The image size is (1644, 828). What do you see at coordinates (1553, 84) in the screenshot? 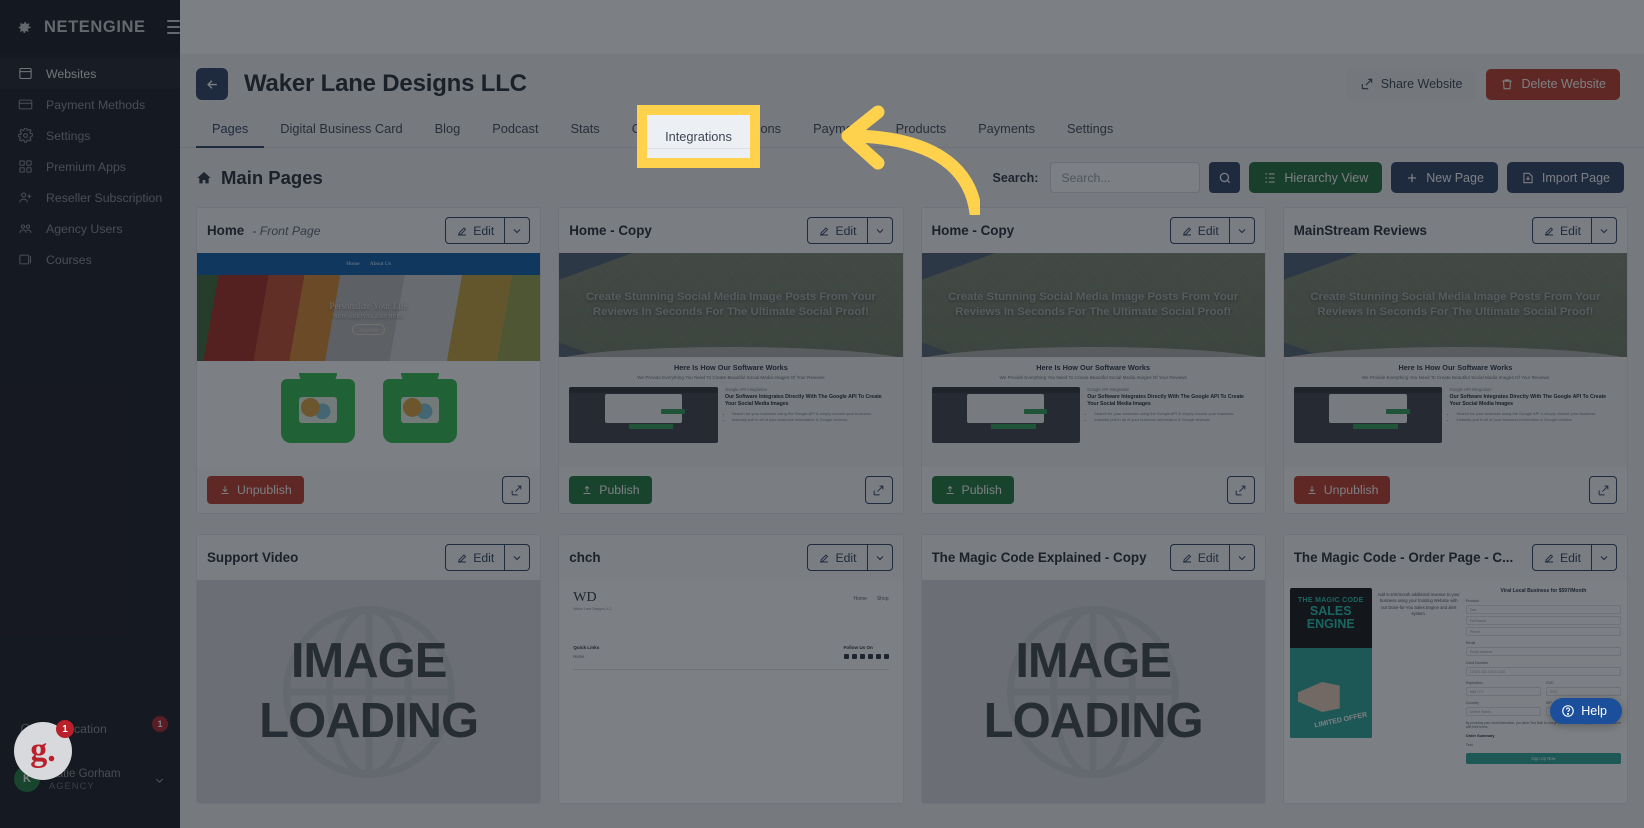
I see `delete-website-button: Delete Website` at bounding box center [1553, 84].